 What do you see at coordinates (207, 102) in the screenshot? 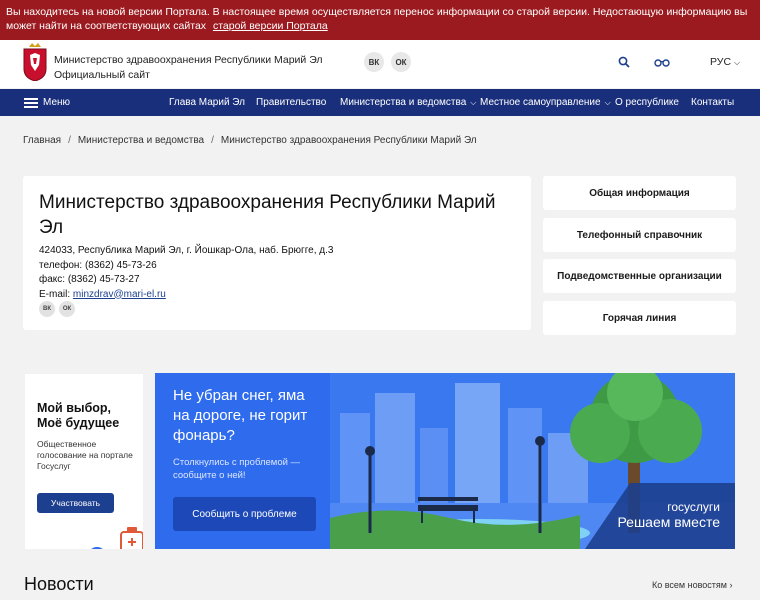
I see `nav-item-head: Глава Марий Эл` at bounding box center [207, 102].